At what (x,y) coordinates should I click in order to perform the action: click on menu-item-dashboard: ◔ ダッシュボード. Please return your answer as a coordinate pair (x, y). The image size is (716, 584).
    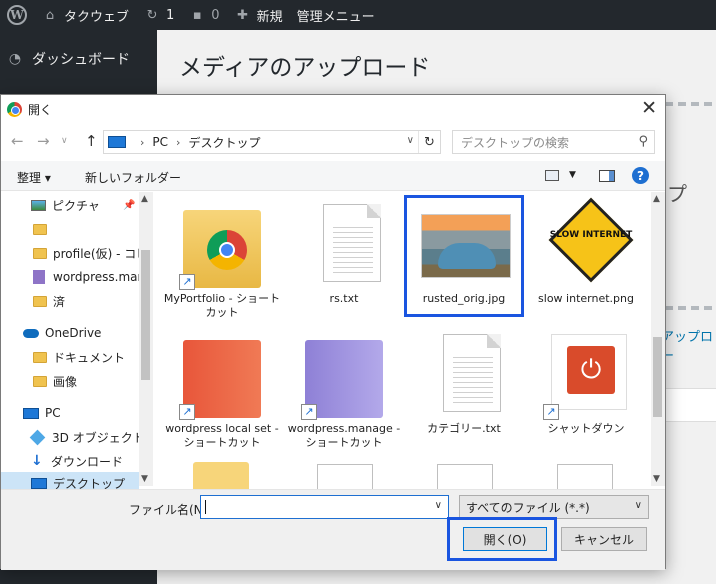
    Looking at the image, I should click on (78, 59).